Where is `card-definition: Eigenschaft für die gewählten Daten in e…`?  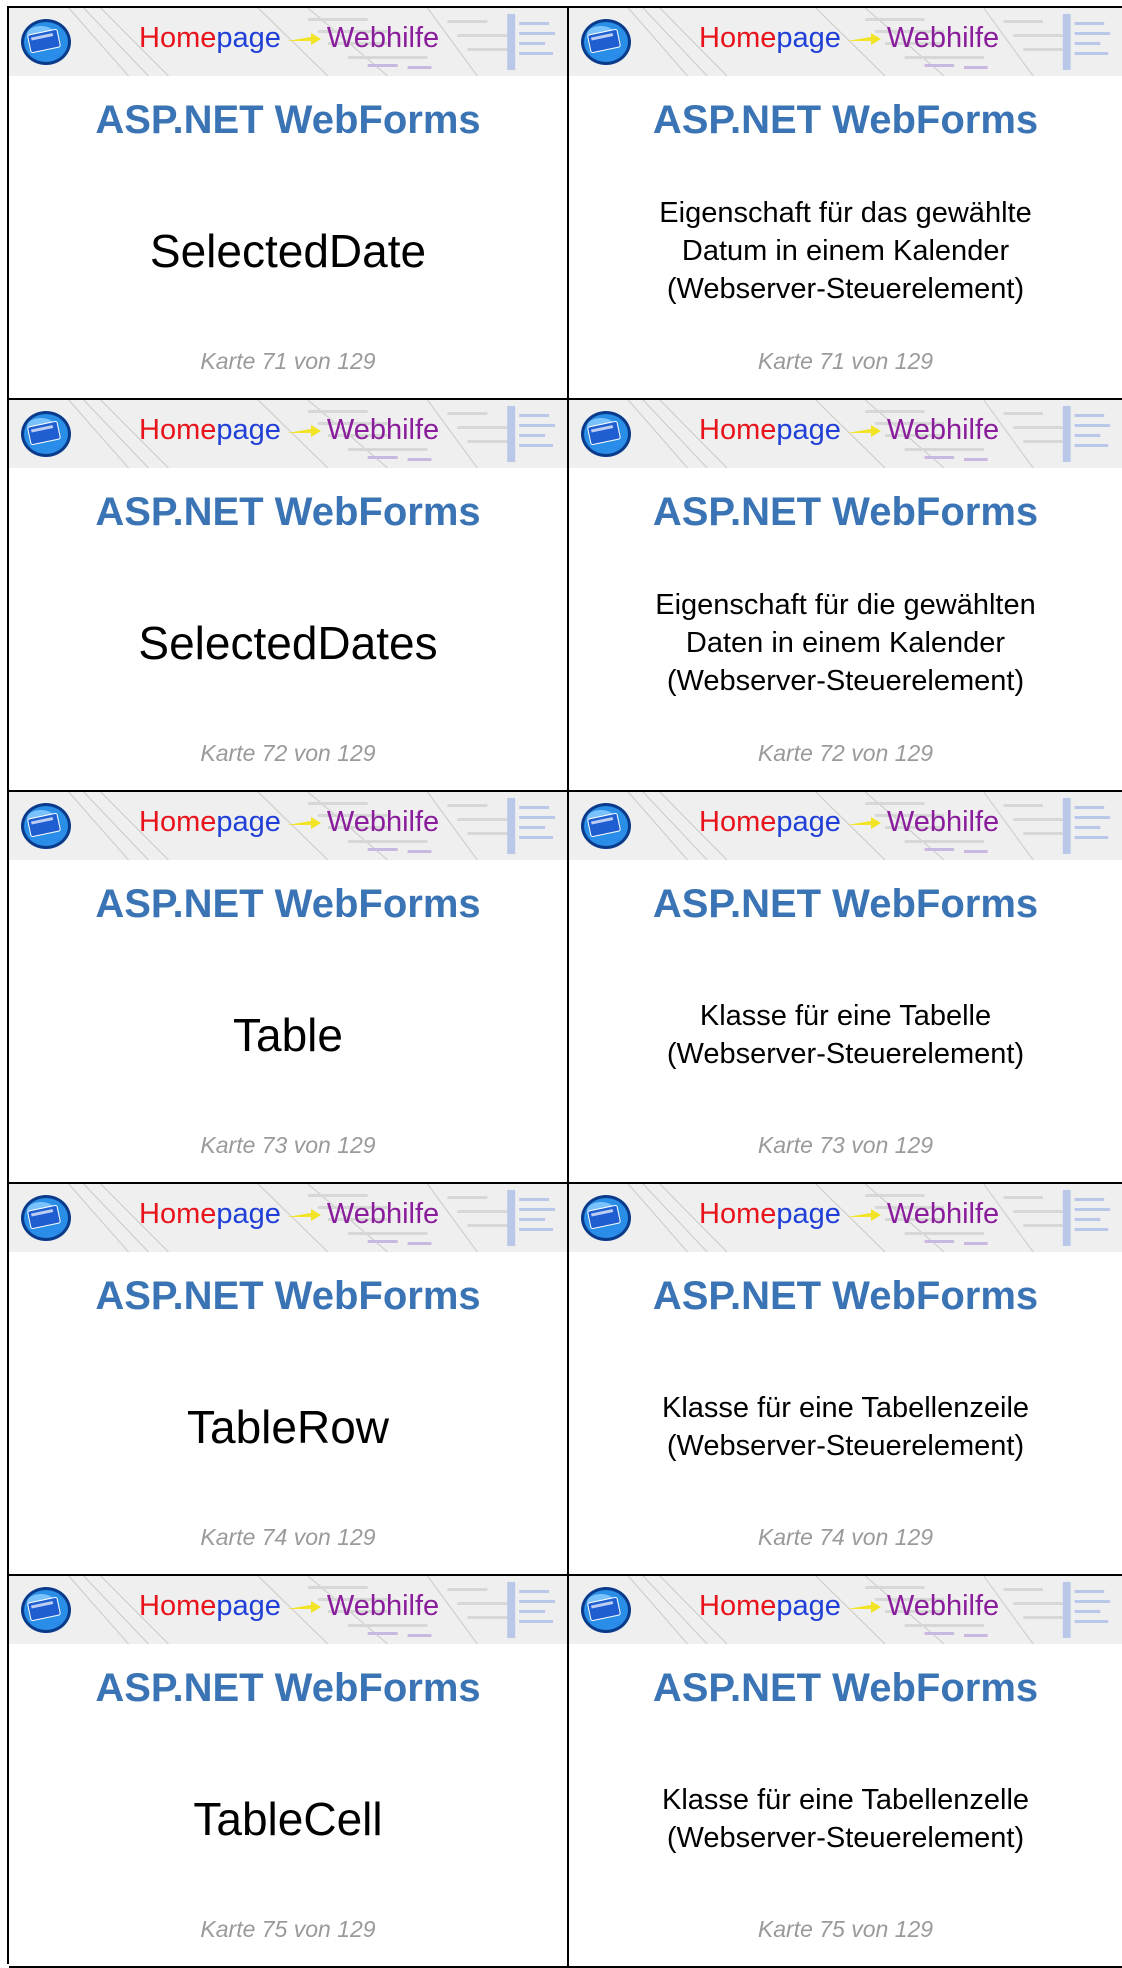 card-definition: Eigenschaft für die gewählten Daten in e… is located at coordinates (845, 643).